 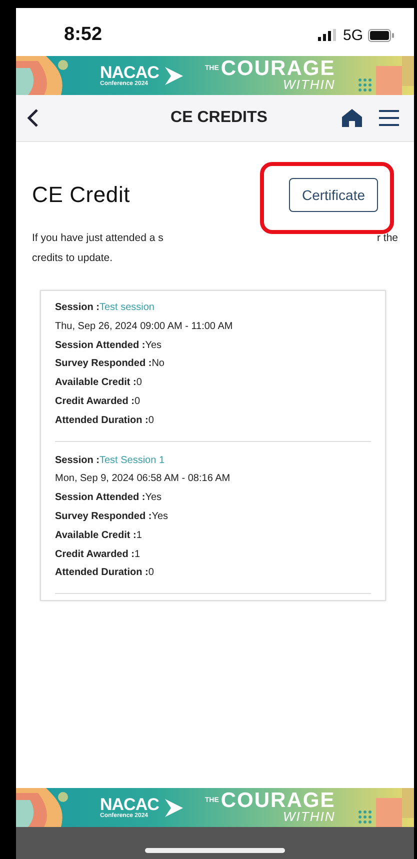 I want to click on session-link: Test session, so click(x=126, y=307).